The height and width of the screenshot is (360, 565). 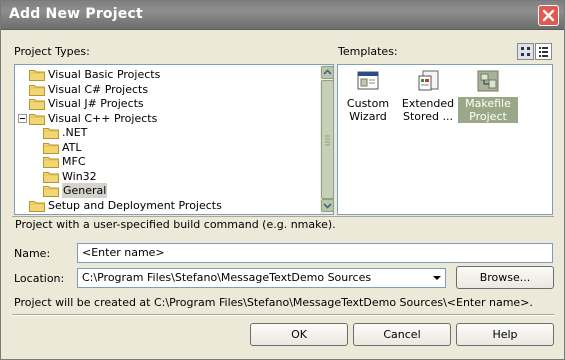 I want to click on separator, so click(x=283, y=315).